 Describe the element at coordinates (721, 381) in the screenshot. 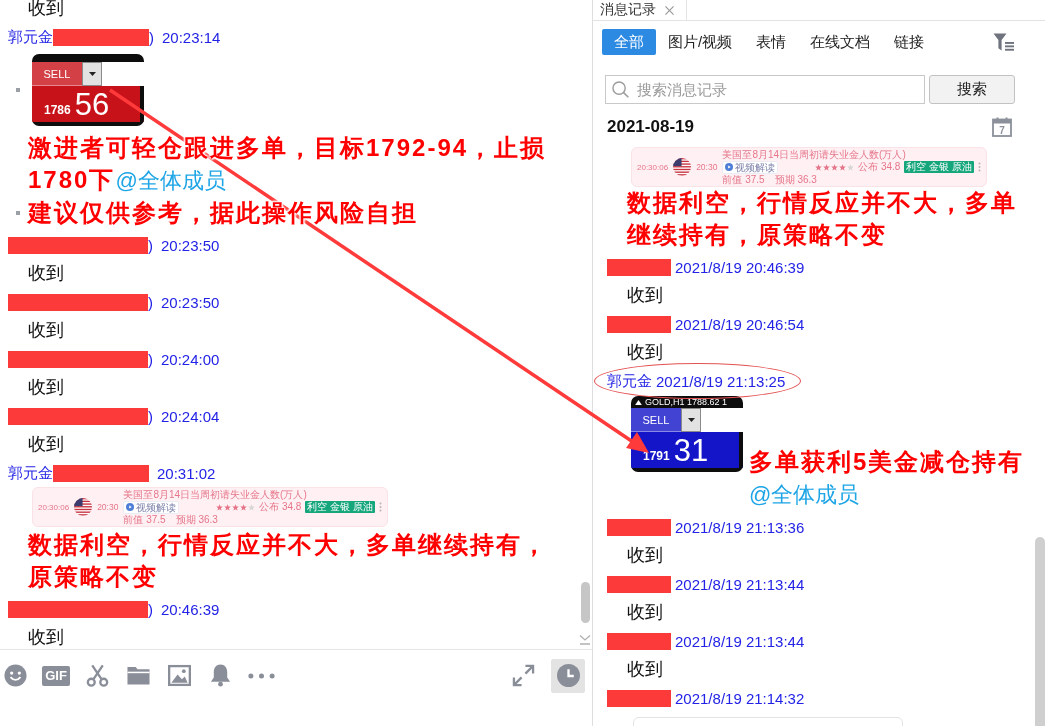

I see `message-time: 2021/8/19 21:13:25` at that location.